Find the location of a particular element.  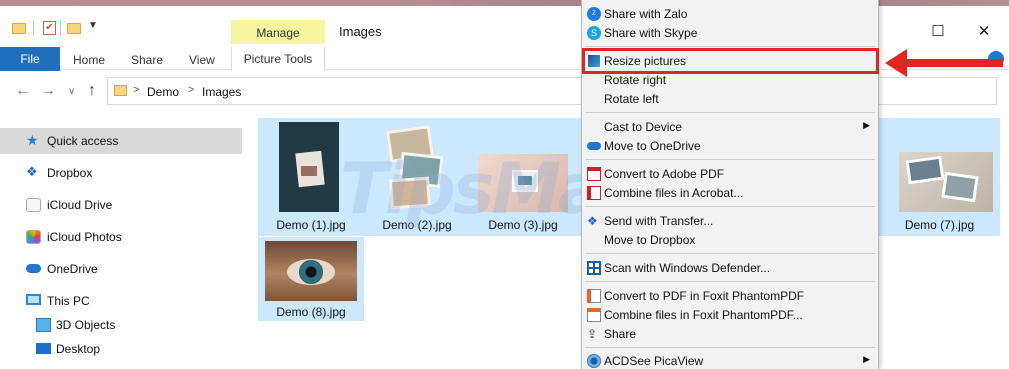

star-icon: ★ is located at coordinates (32, 140).